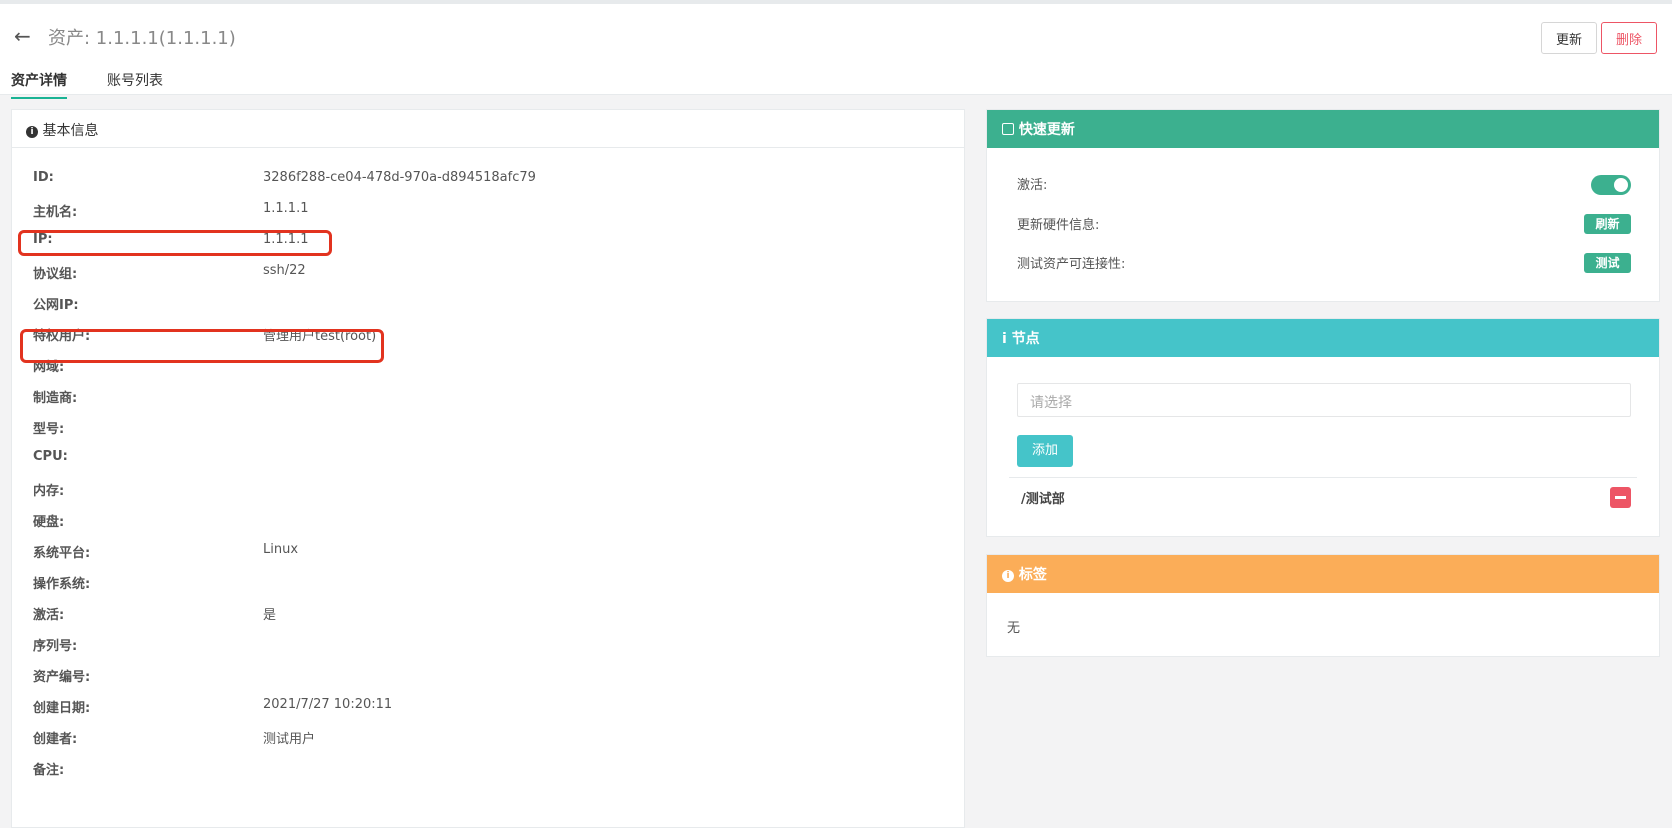 The image size is (1672, 828). What do you see at coordinates (1071, 264) in the screenshot?
I see `connectivity-label: 测试资产可连接性:` at bounding box center [1071, 264].